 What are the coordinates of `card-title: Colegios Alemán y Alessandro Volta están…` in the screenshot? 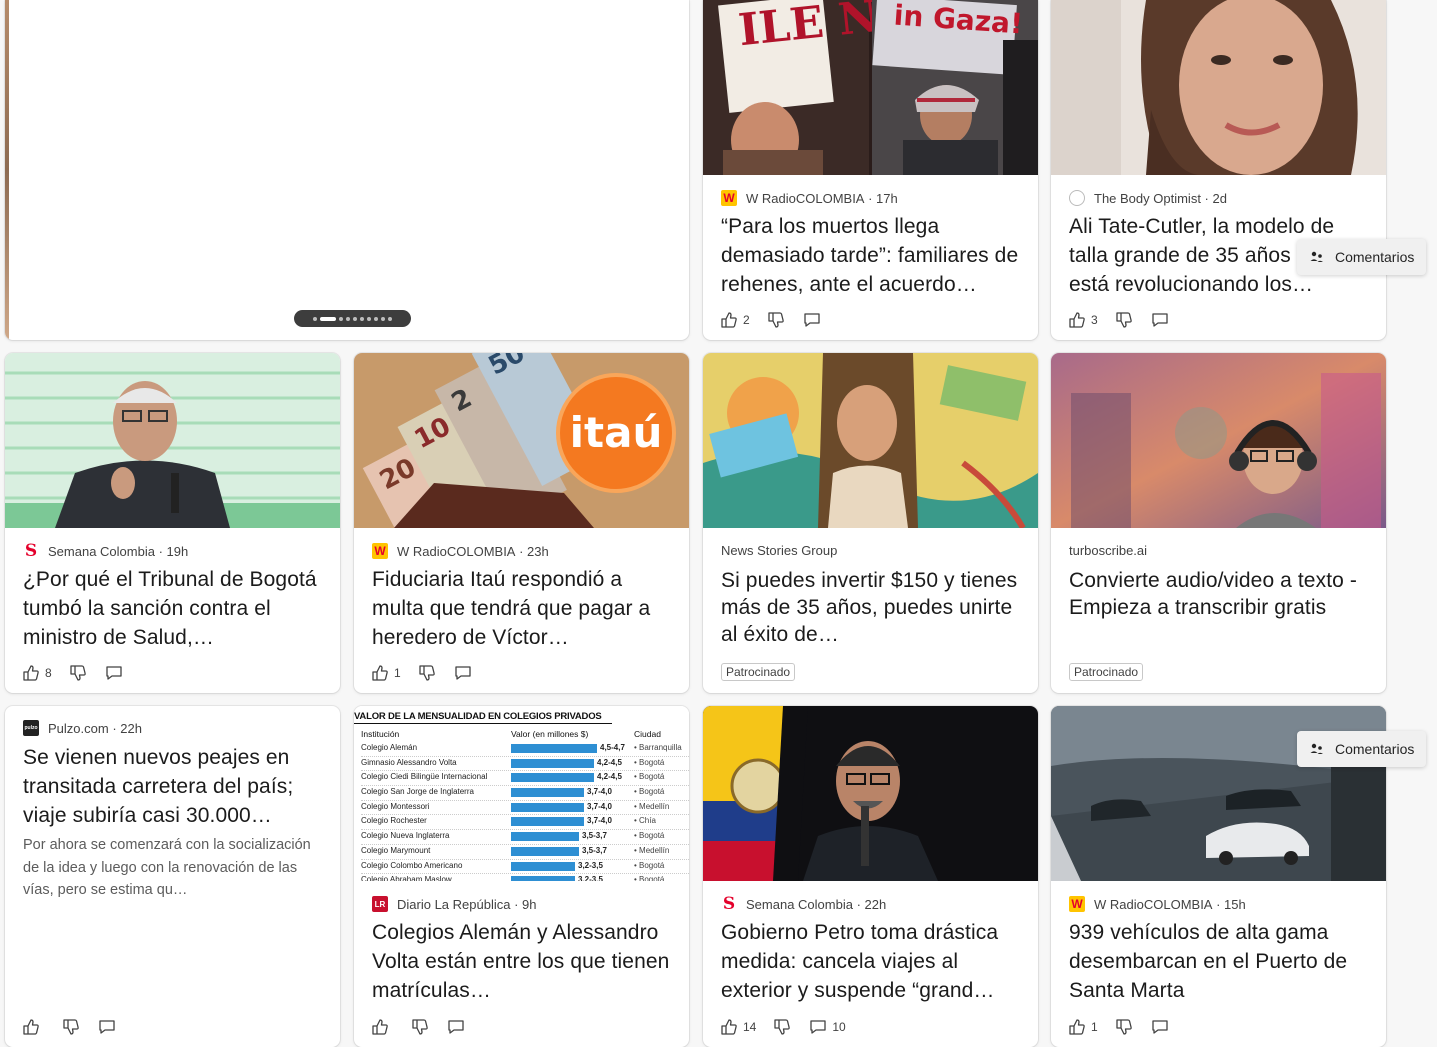 It's located at (523, 961).